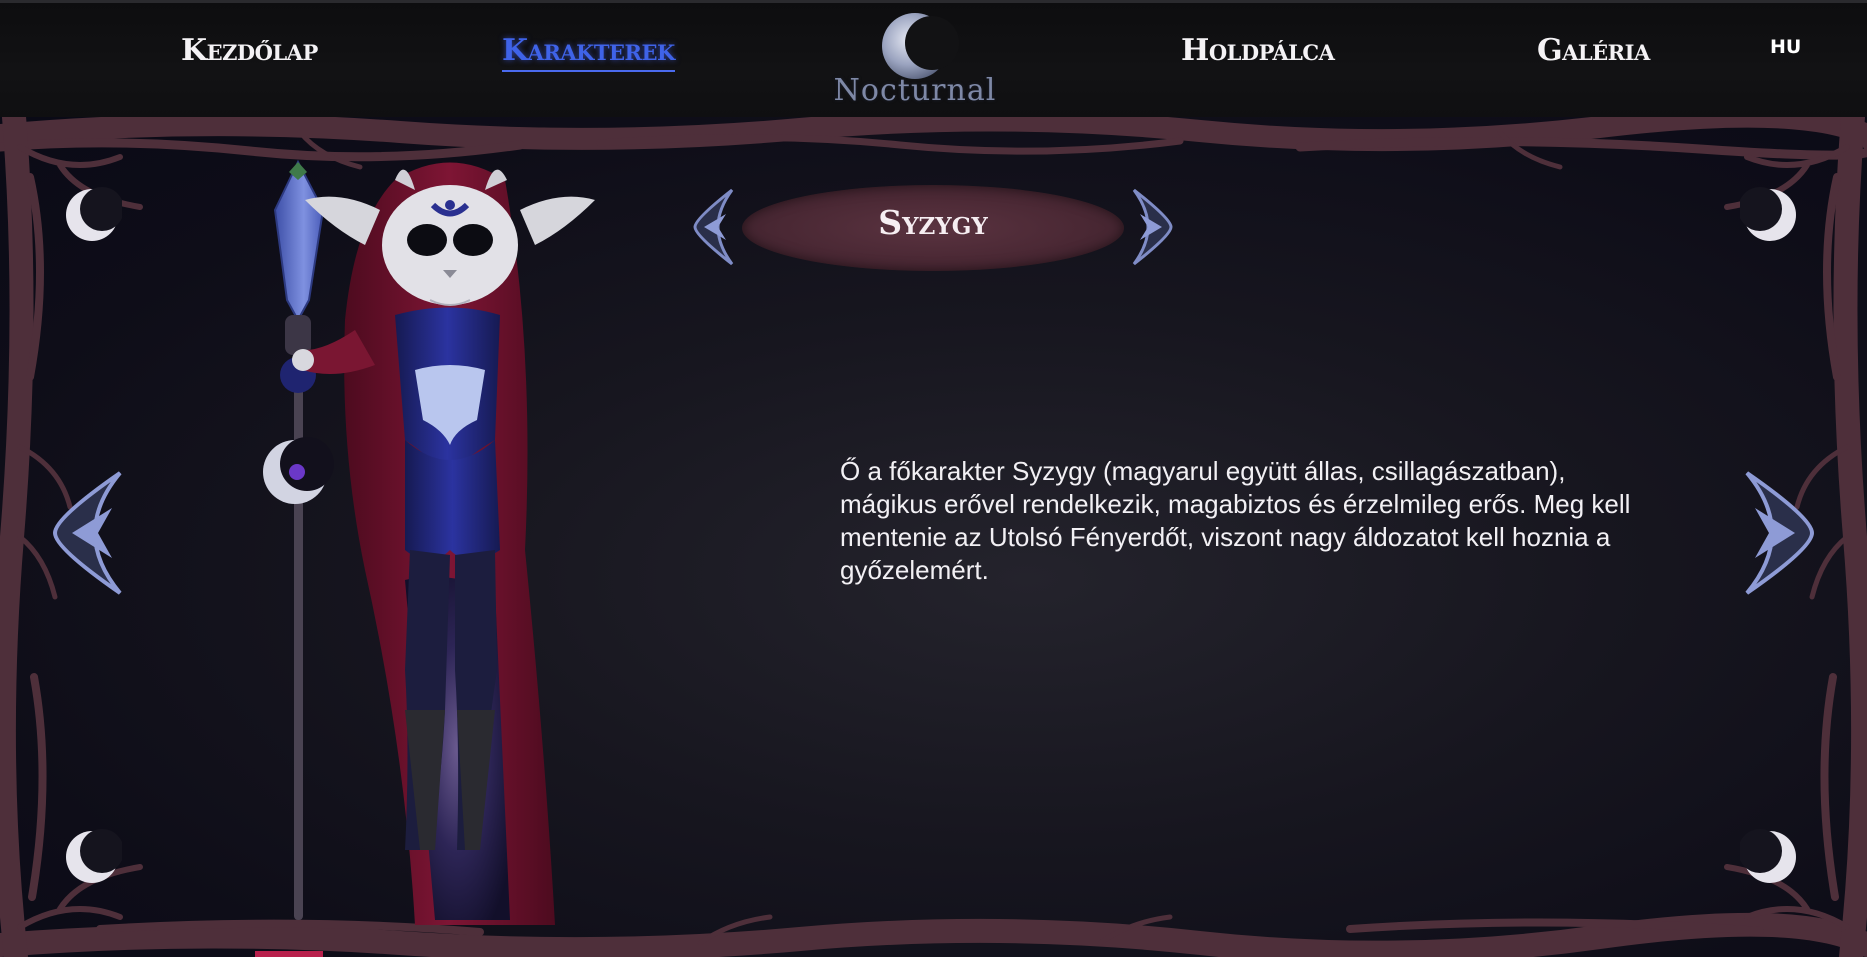  I want to click on nav-moonwand-link: Holdpálca, so click(1258, 50).